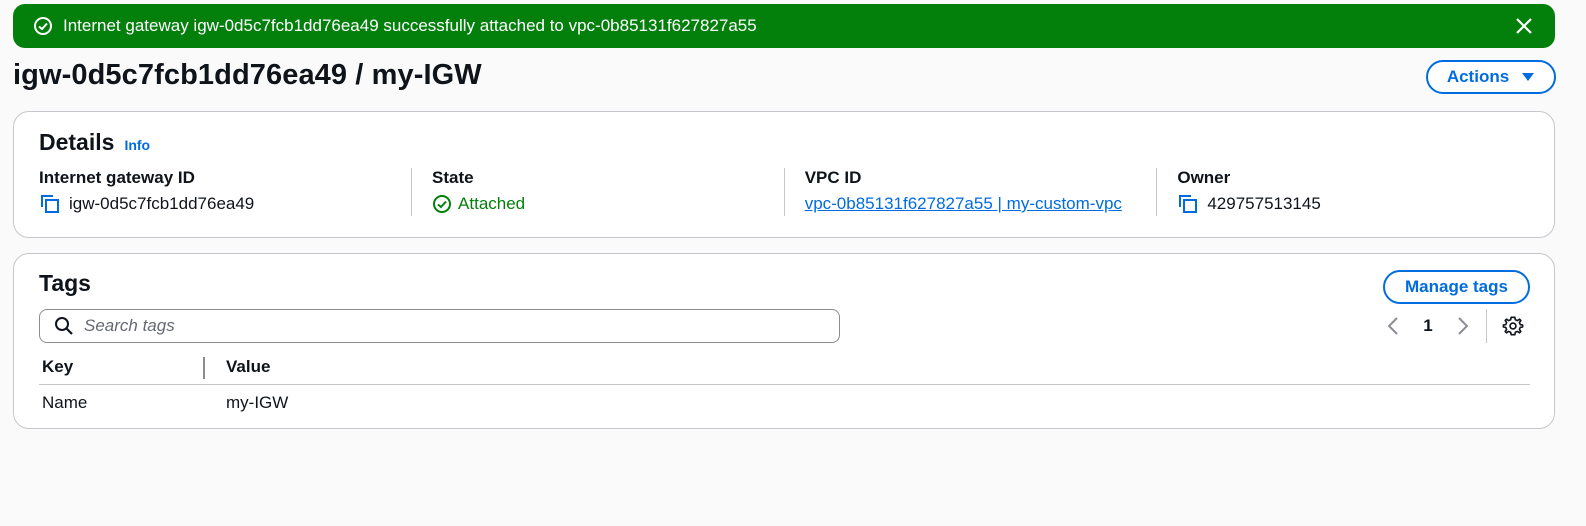 The image size is (1586, 526). Describe the element at coordinates (1486, 326) in the screenshot. I see `pager-divider` at that location.